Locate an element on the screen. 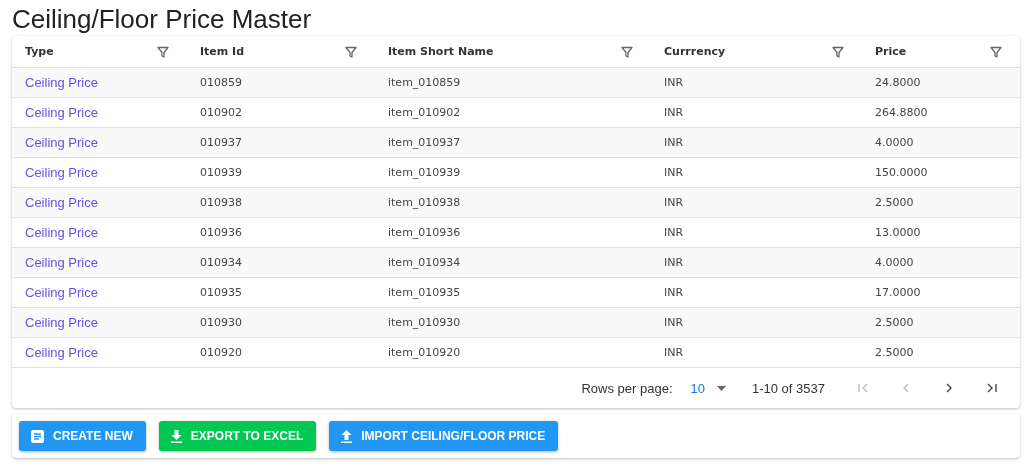 Image resolution: width=1024 pixels, height=473 pixels. table-cell: 264.8800 is located at coordinates (941, 113).